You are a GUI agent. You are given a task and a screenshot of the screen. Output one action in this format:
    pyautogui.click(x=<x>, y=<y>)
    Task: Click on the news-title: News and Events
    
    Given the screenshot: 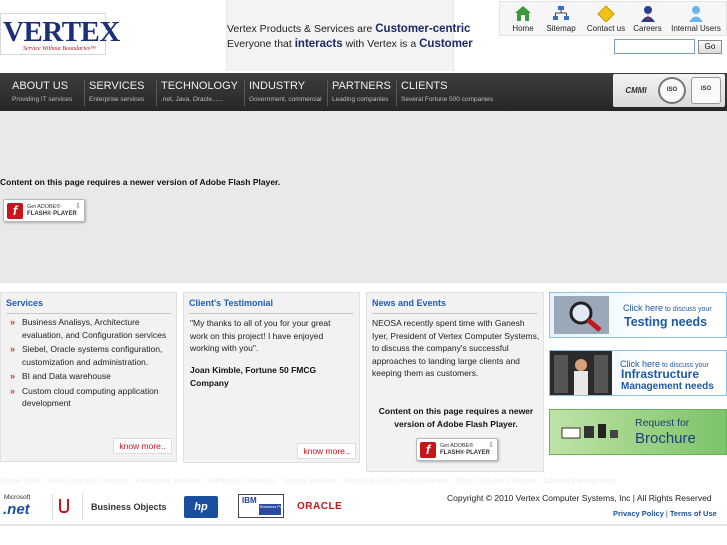 What is the action you would take?
    pyautogui.click(x=409, y=303)
    